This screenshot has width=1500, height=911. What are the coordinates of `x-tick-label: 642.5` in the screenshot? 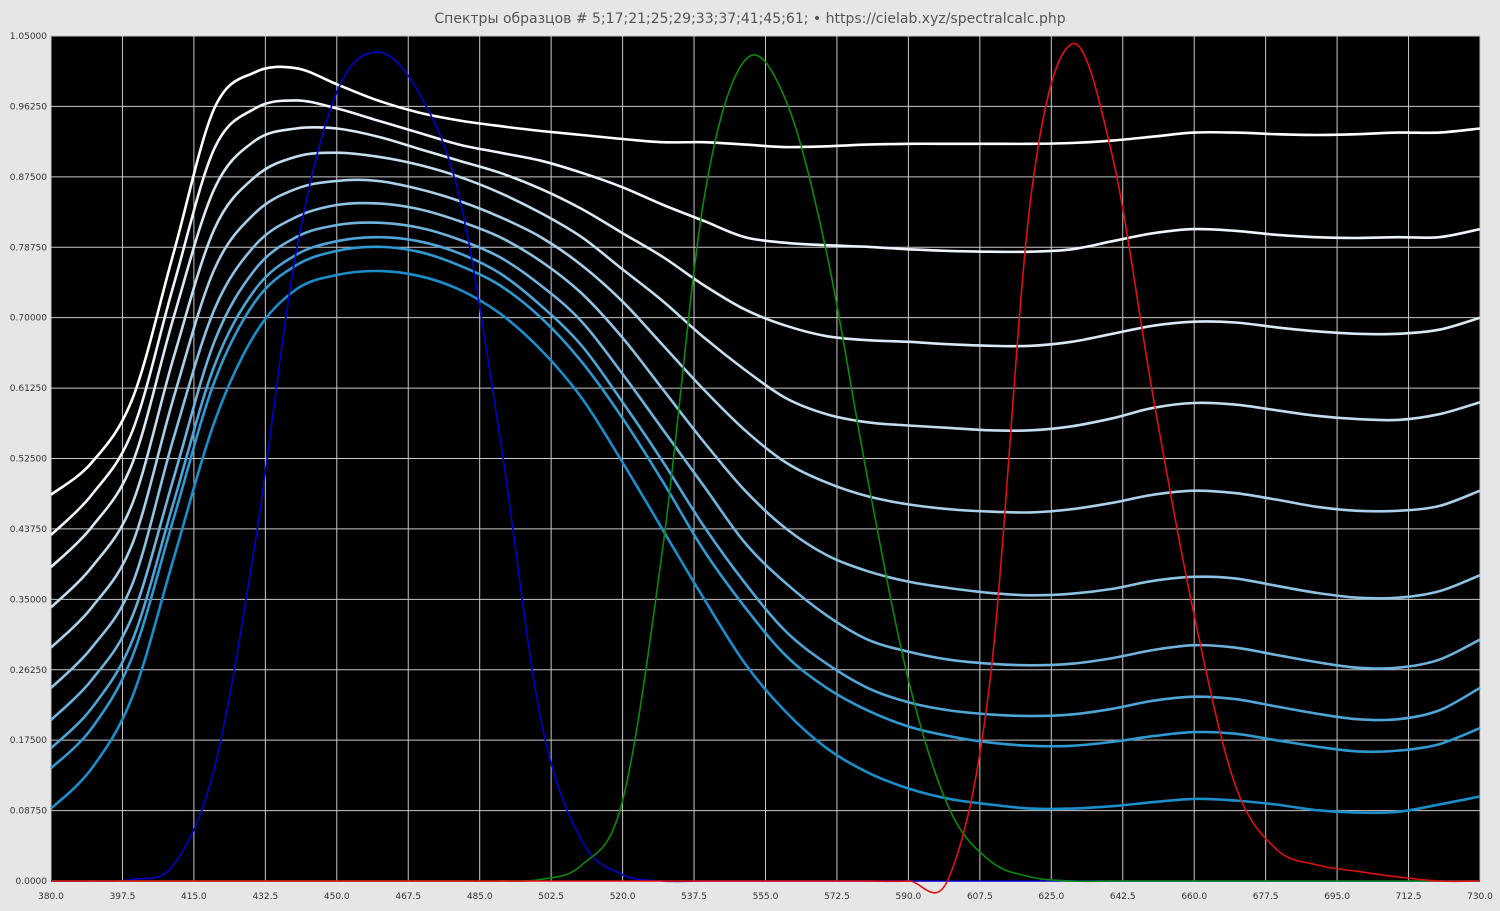 It's located at (1123, 897).